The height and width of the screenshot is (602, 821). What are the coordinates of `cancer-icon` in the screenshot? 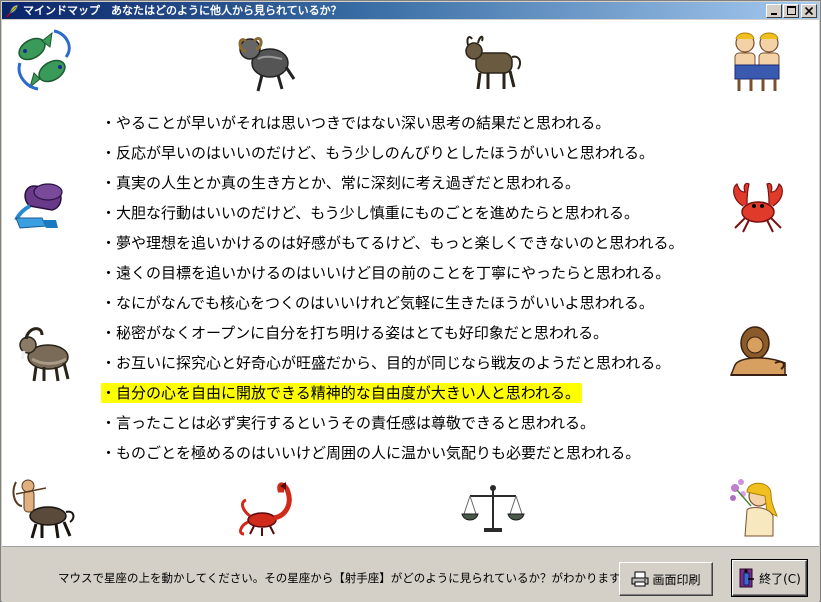 It's located at (758, 208).